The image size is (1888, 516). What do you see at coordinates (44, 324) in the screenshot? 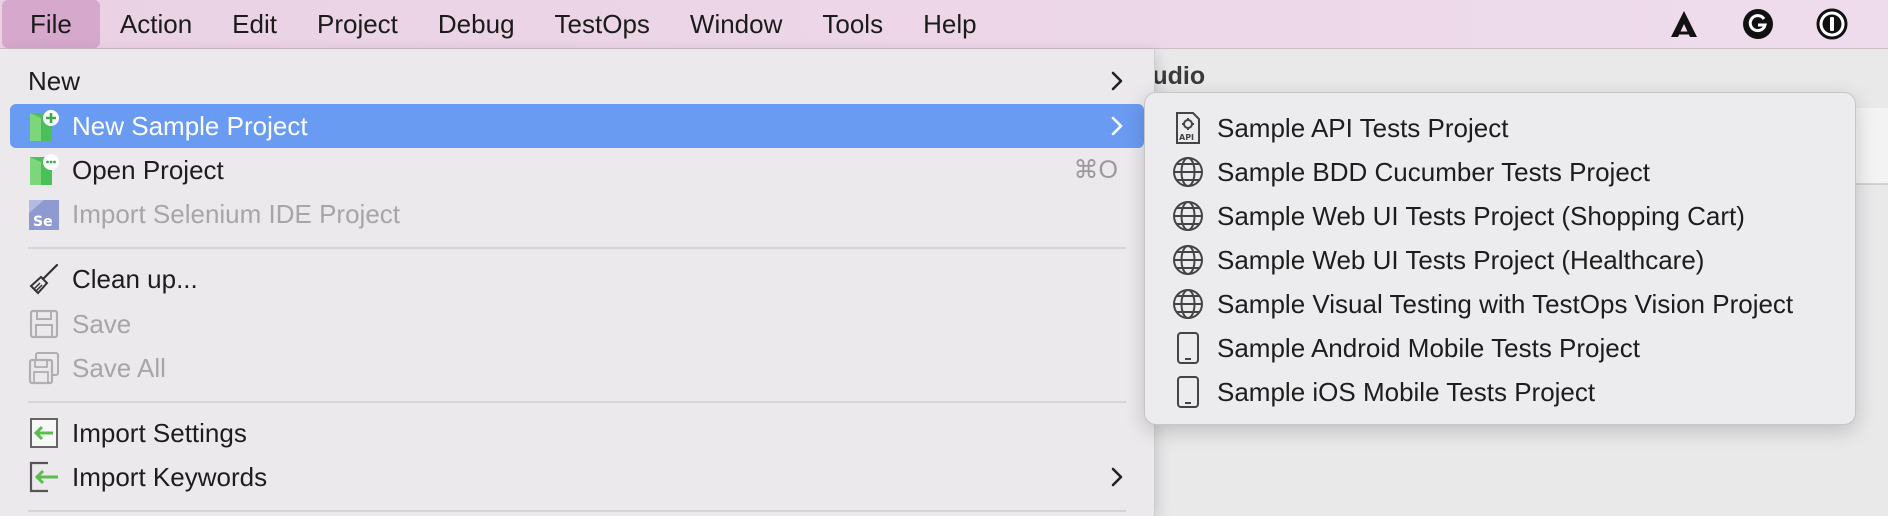
I see `save-icon` at bounding box center [44, 324].